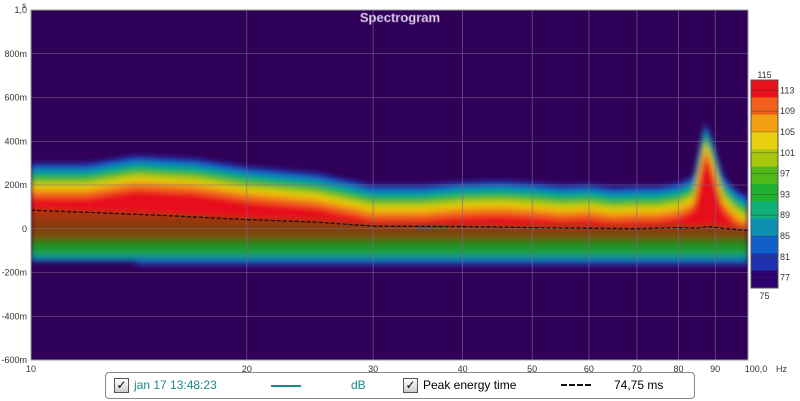 This screenshot has height=401, width=800. What do you see at coordinates (785, 236) in the screenshot?
I see `colorbar-tick-label: 85` at bounding box center [785, 236].